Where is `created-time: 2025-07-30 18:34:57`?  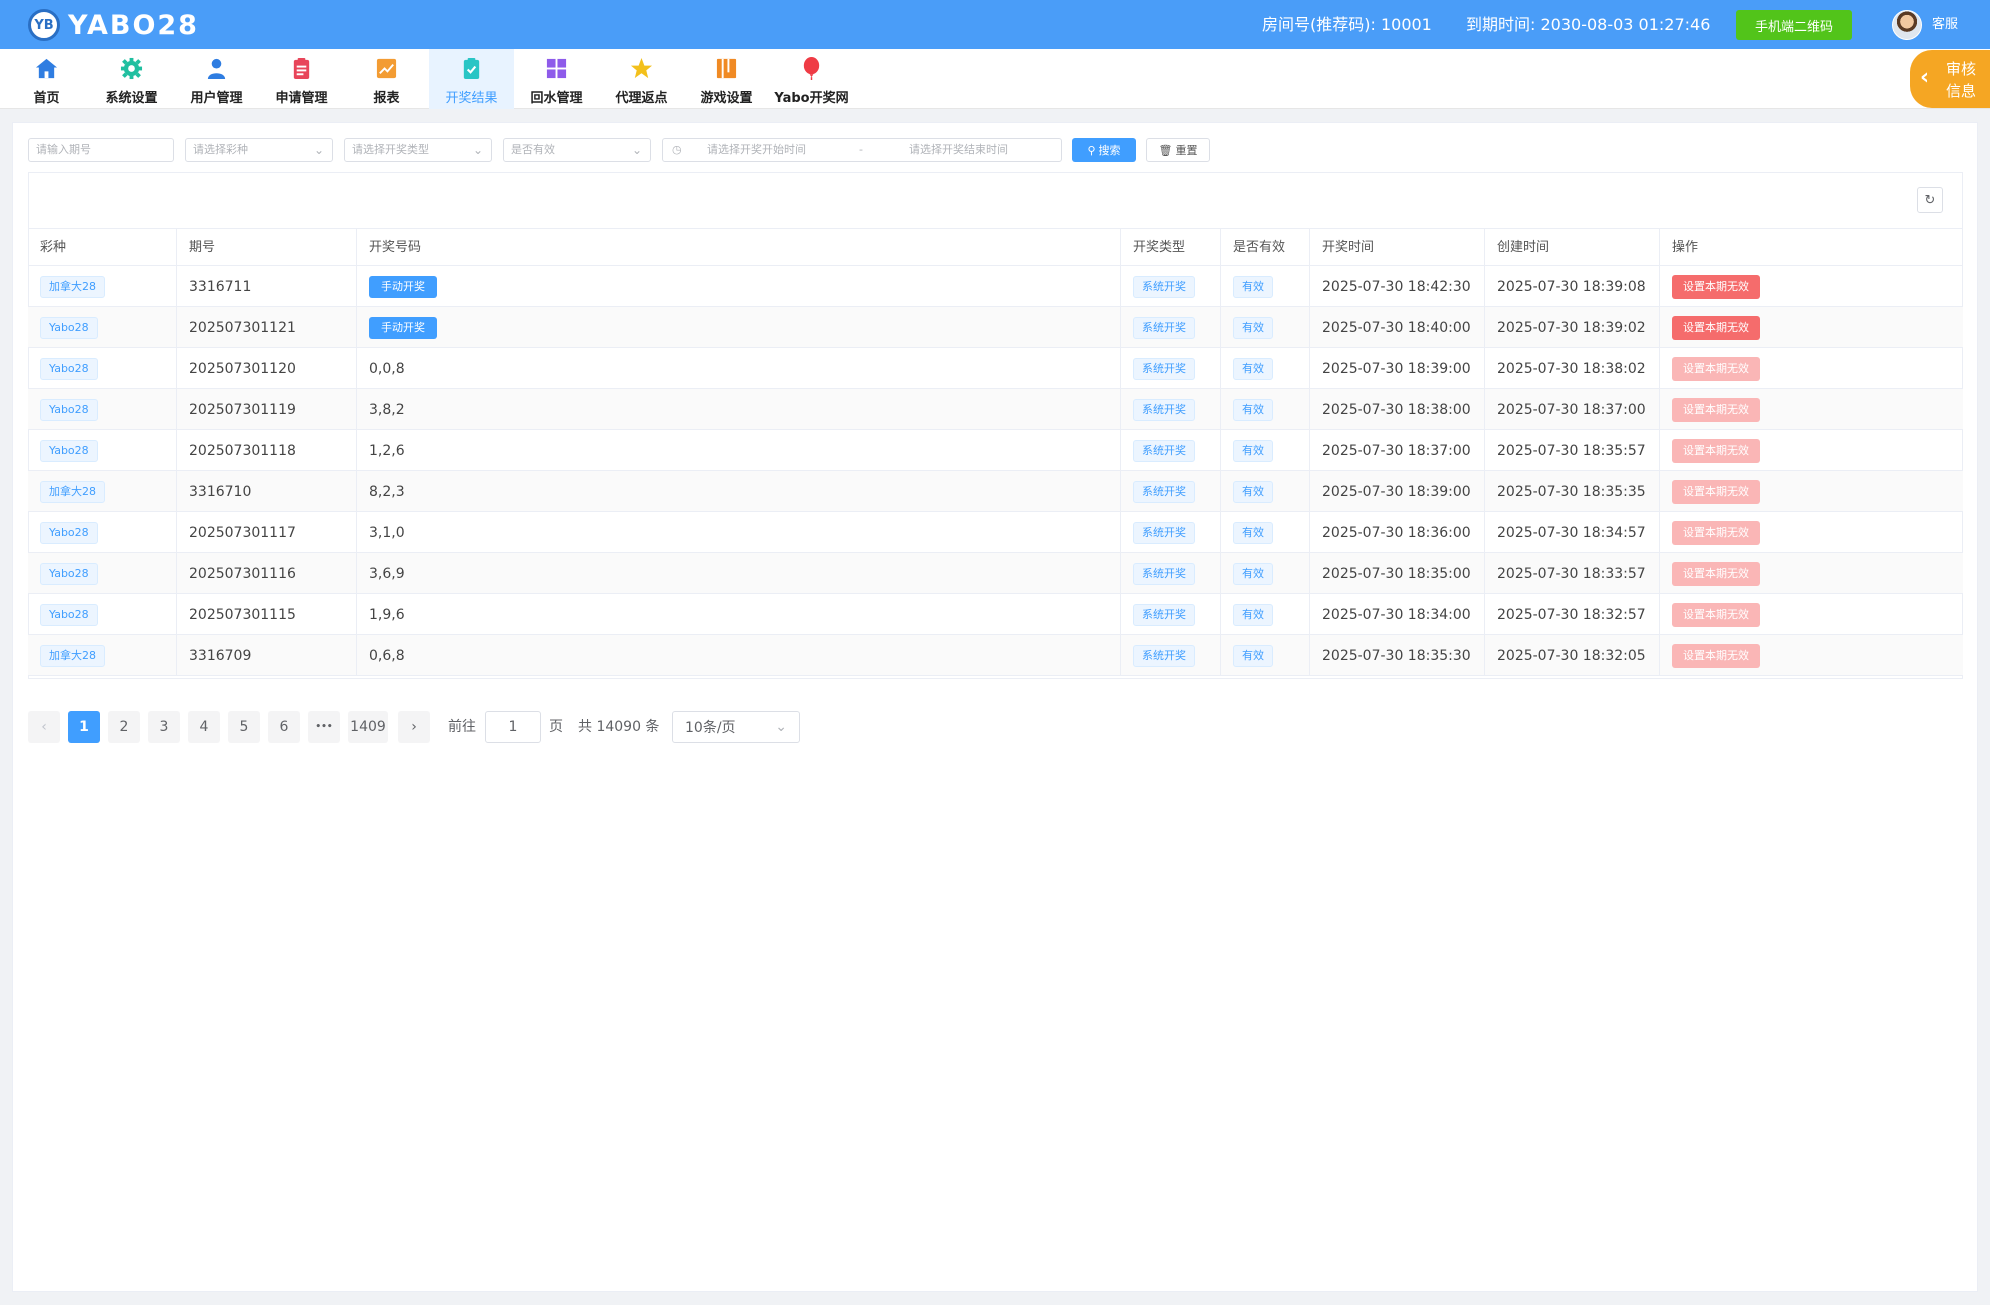
created-time: 2025-07-30 18:34:57 is located at coordinates (1571, 532).